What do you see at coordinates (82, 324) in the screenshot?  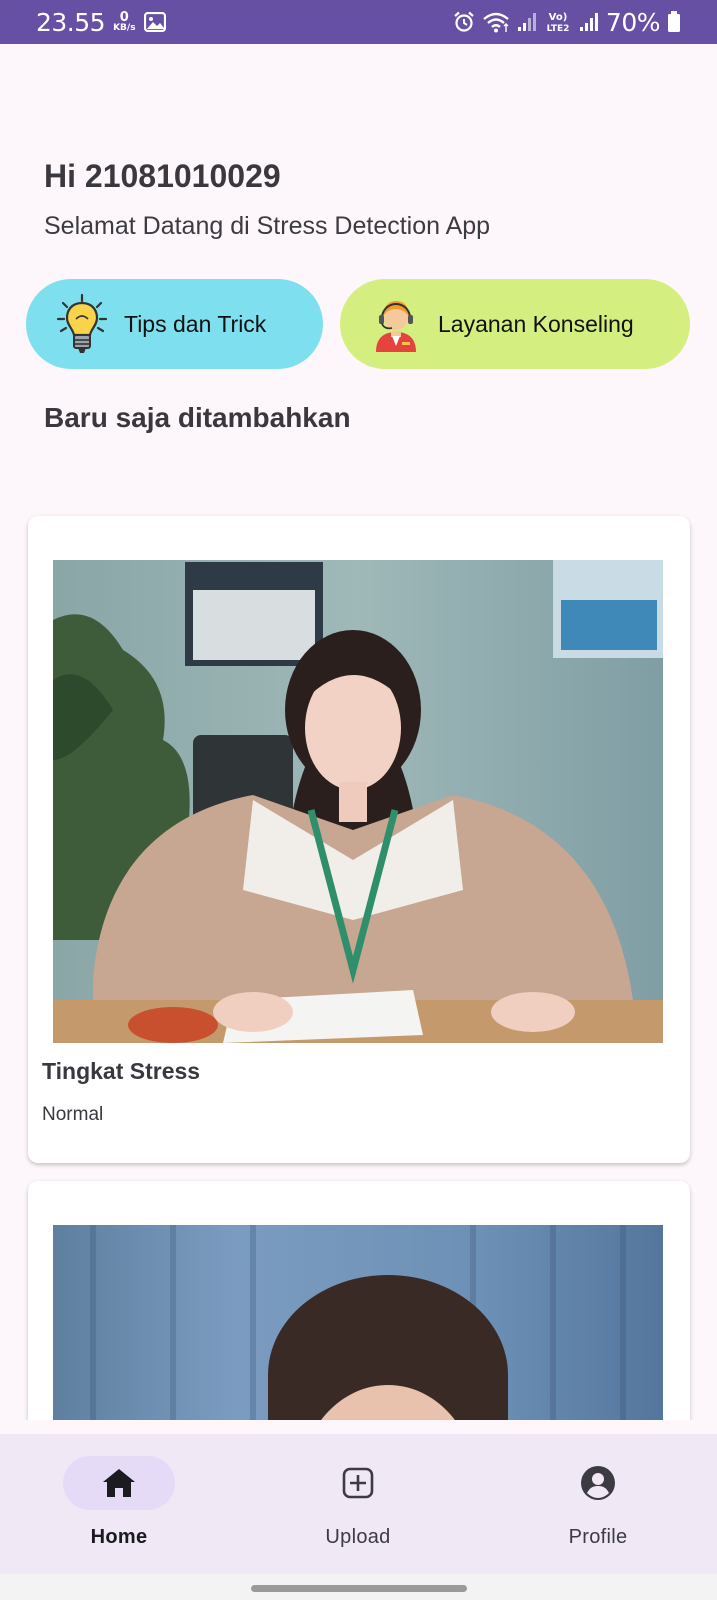 I see `lightbulb-icon` at bounding box center [82, 324].